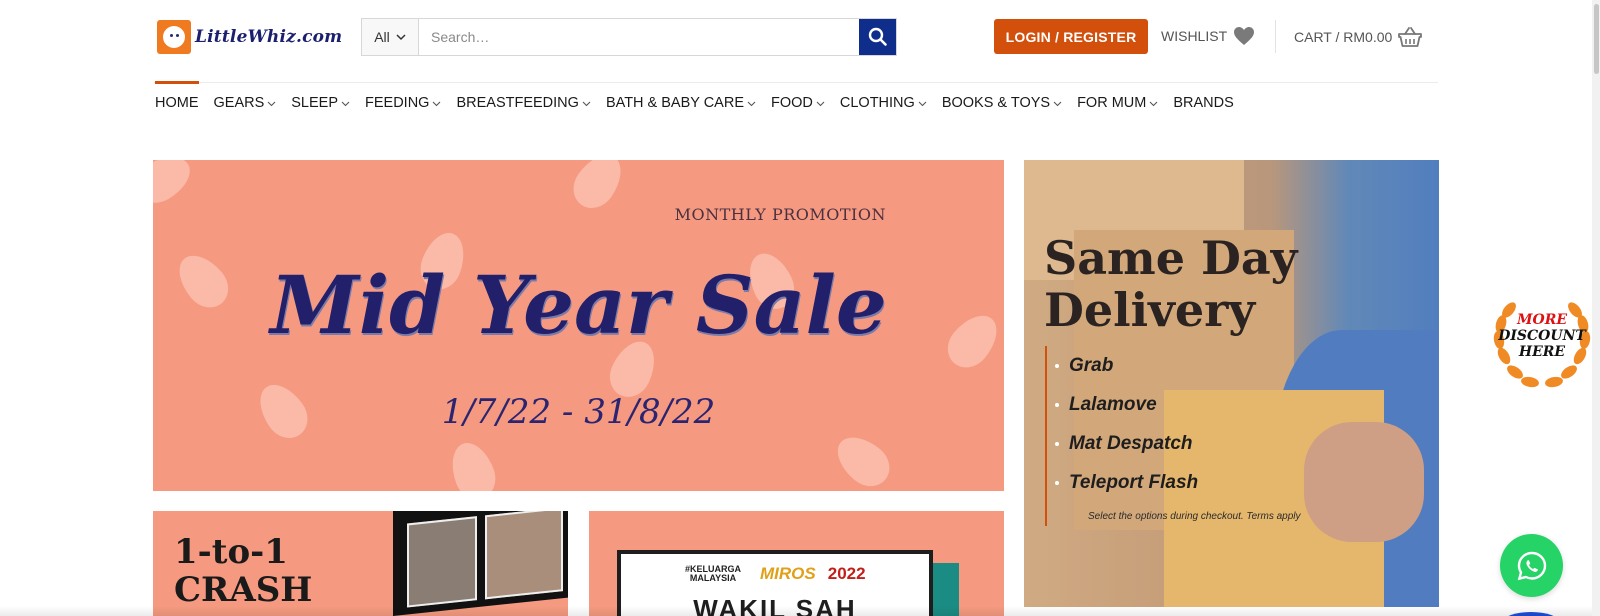 This screenshot has height=616, width=1600. I want to click on delivery-title: Same Day Delivery, so click(1170, 284).